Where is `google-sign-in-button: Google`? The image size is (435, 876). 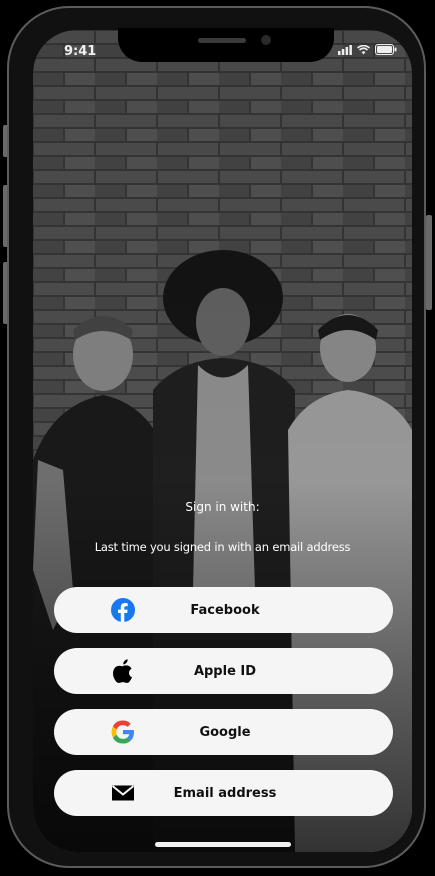
google-sign-in-button: Google is located at coordinates (223, 732).